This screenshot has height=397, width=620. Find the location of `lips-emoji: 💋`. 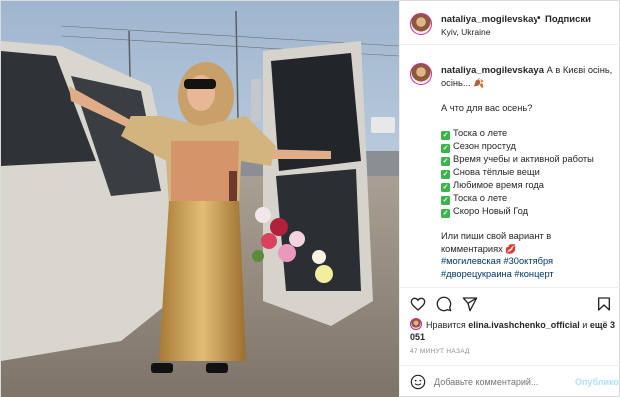

lips-emoji: 💋 is located at coordinates (511, 248).